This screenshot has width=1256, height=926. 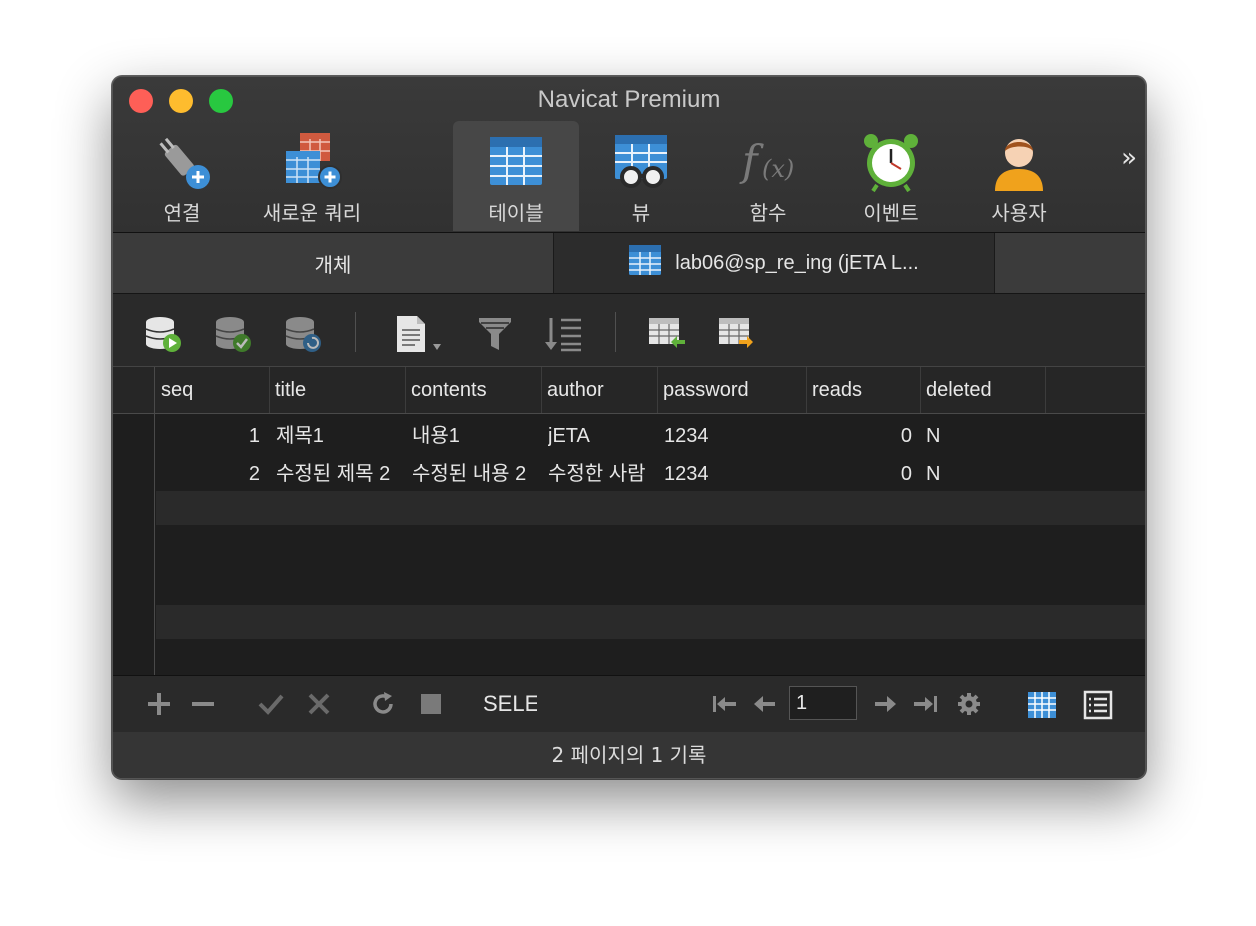 I want to click on apply-changes-button, so click(x=271, y=704).